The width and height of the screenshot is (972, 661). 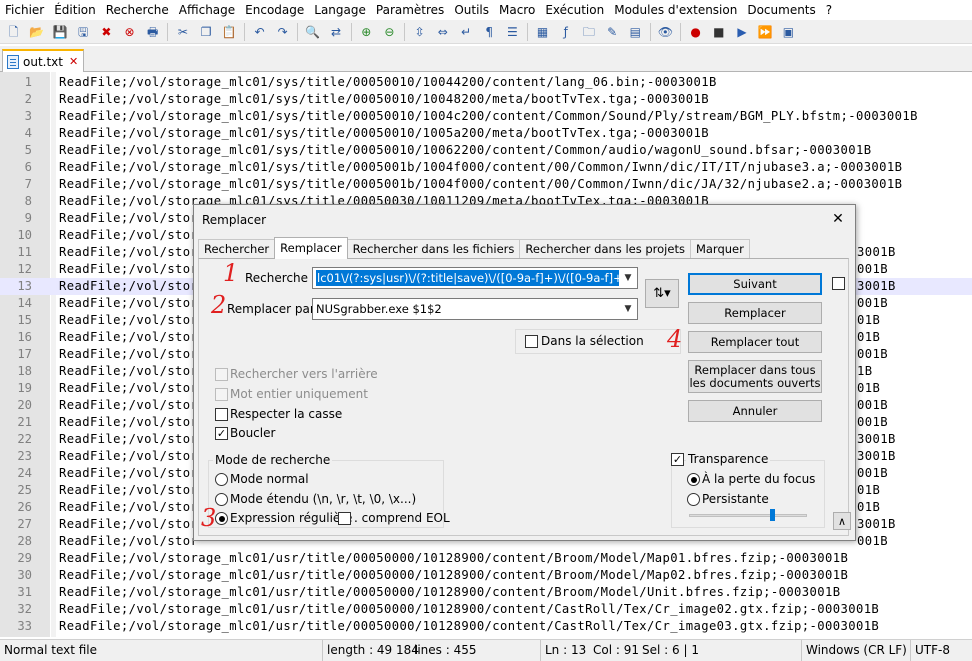 I want to click on menu-item: Outils, so click(x=471, y=10).